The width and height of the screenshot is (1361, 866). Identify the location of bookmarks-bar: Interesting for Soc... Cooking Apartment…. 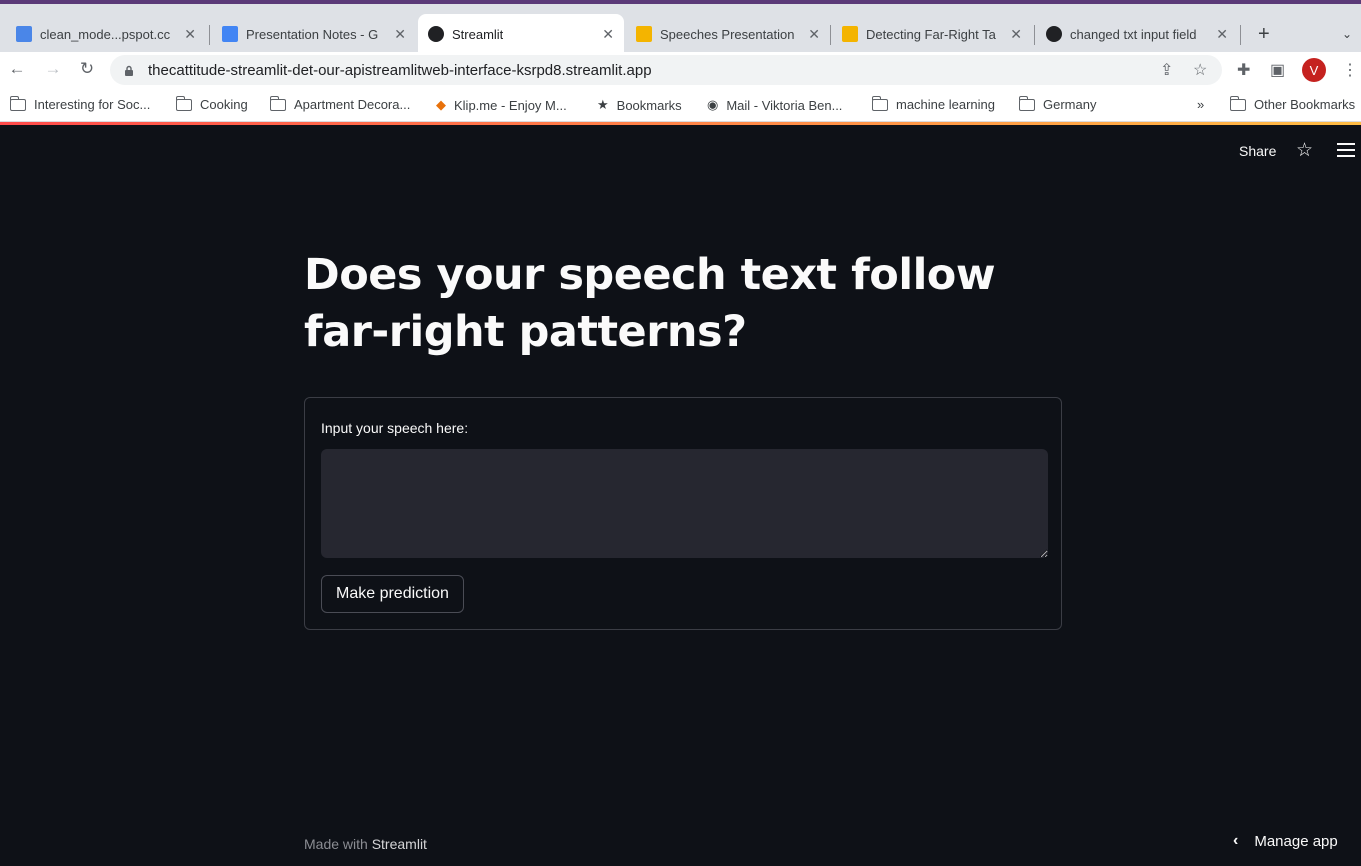
(680, 105).